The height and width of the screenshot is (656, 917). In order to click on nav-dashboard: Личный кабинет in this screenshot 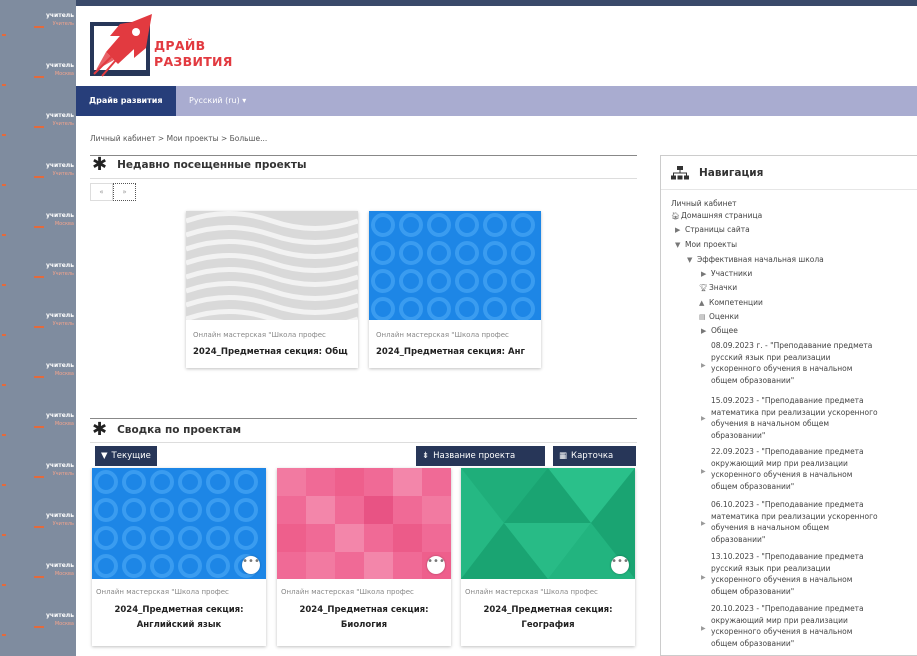, I will do `click(704, 204)`.